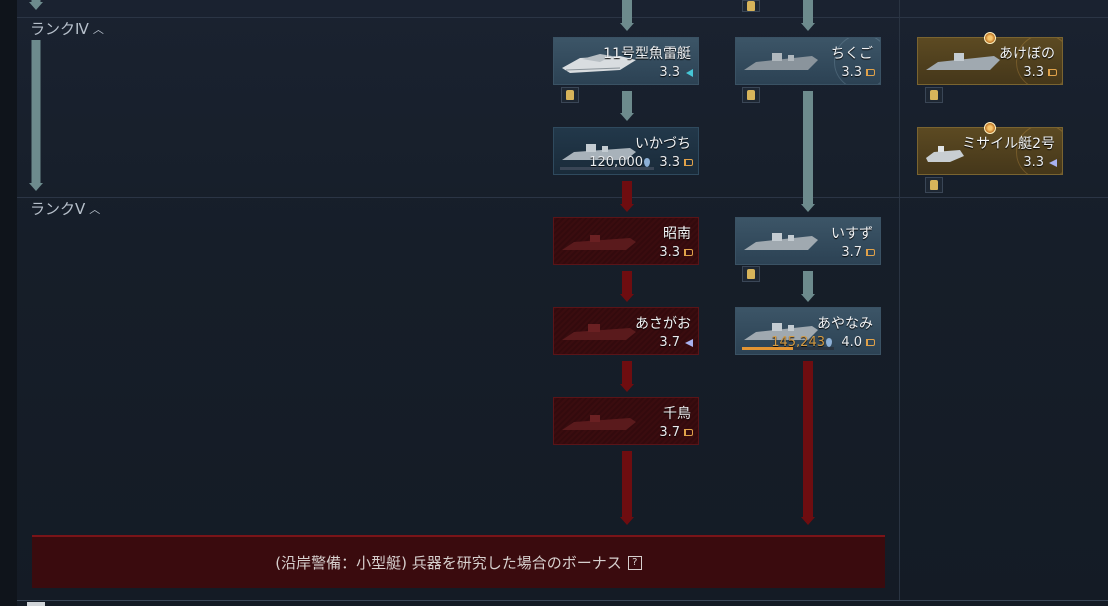 The image size is (1108, 606). What do you see at coordinates (689, 73) in the screenshot?
I see `torpedo-role-icon` at bounding box center [689, 73].